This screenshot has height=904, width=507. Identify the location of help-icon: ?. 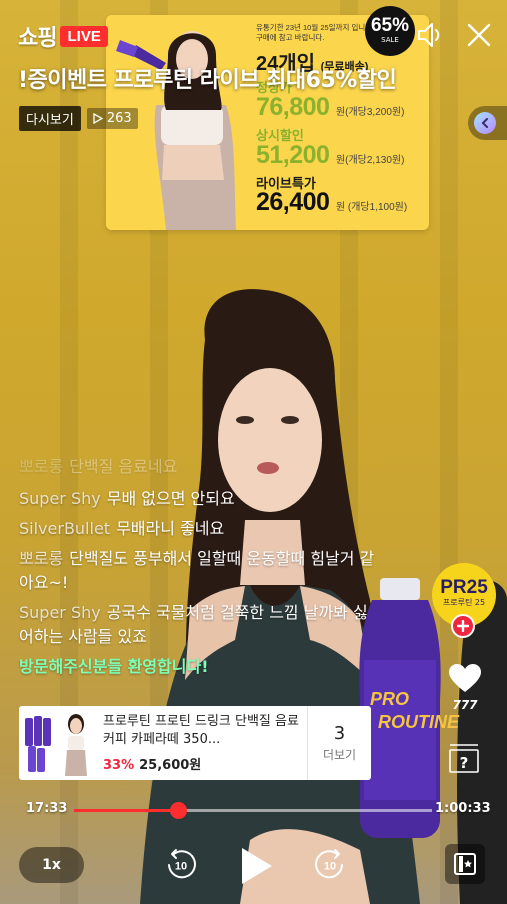
(464, 758).